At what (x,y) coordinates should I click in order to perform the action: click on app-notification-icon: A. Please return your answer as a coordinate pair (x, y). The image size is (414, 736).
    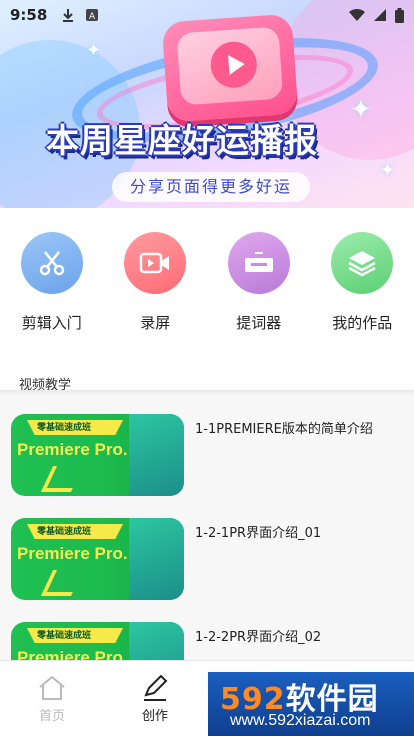
    Looking at the image, I should click on (92, 15).